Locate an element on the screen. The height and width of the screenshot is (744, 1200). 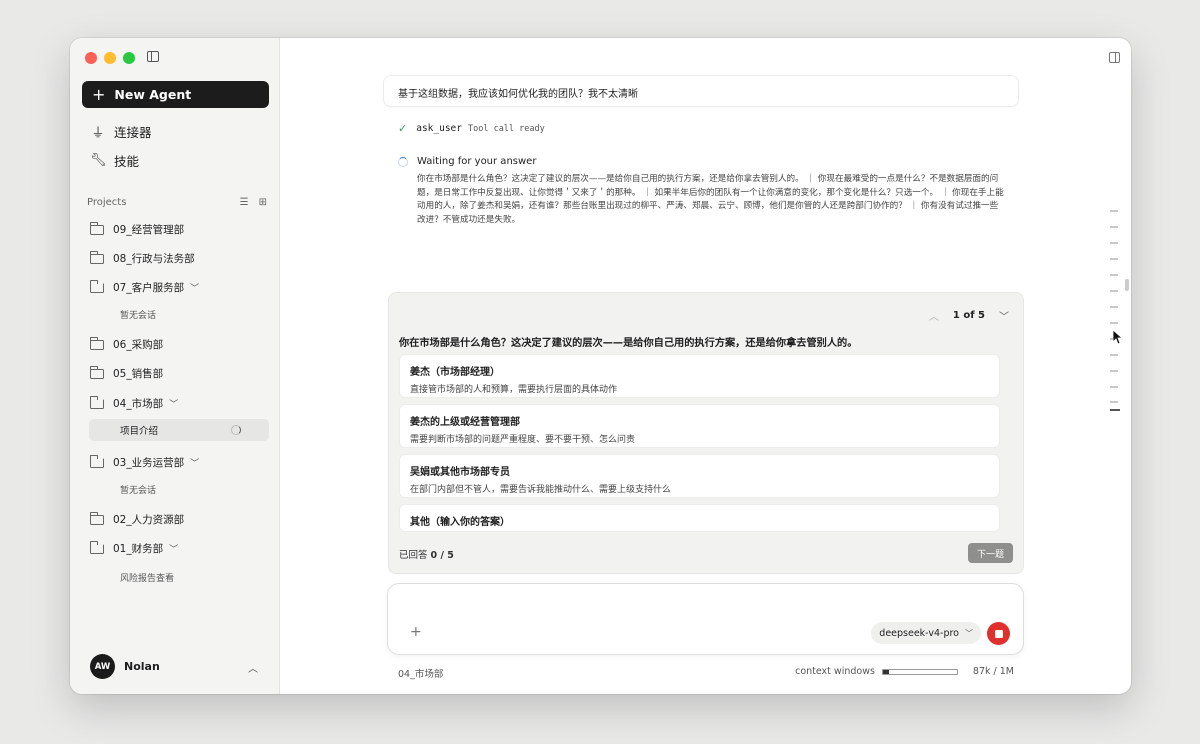
project-item: 04_市场部 ﹀ is located at coordinates (134, 403).